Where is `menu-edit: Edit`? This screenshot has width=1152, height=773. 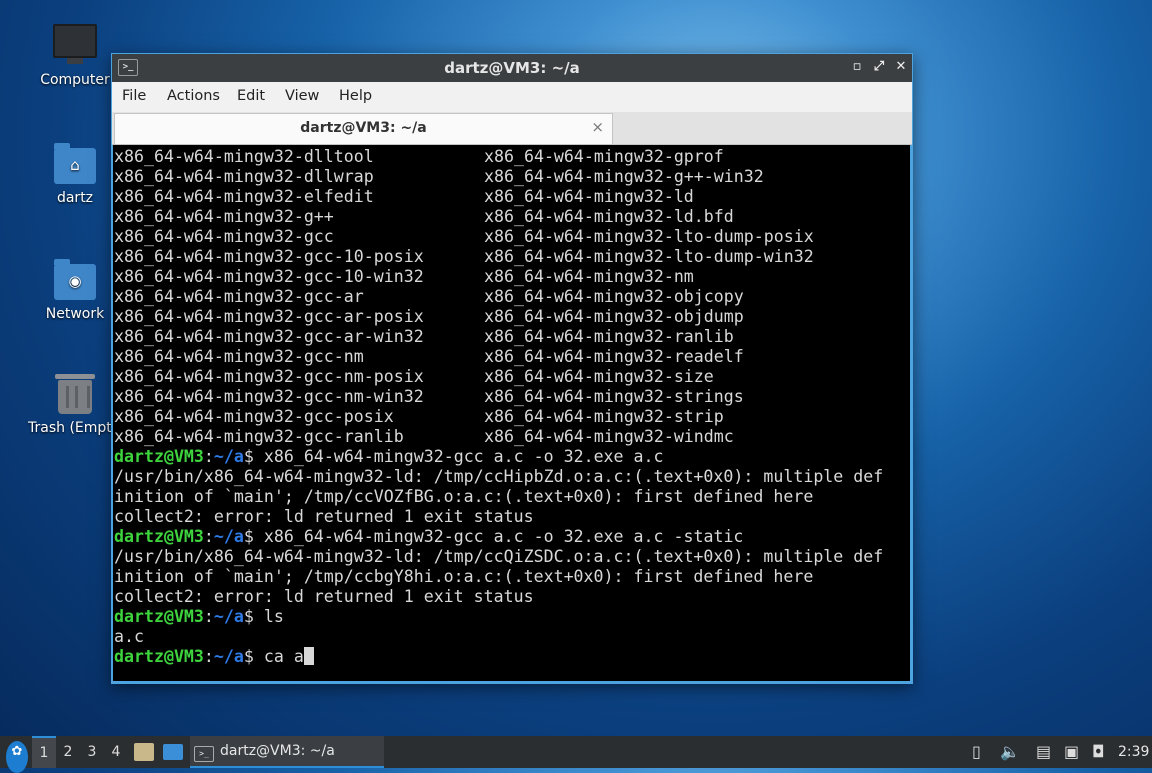
menu-edit: Edit is located at coordinates (251, 96).